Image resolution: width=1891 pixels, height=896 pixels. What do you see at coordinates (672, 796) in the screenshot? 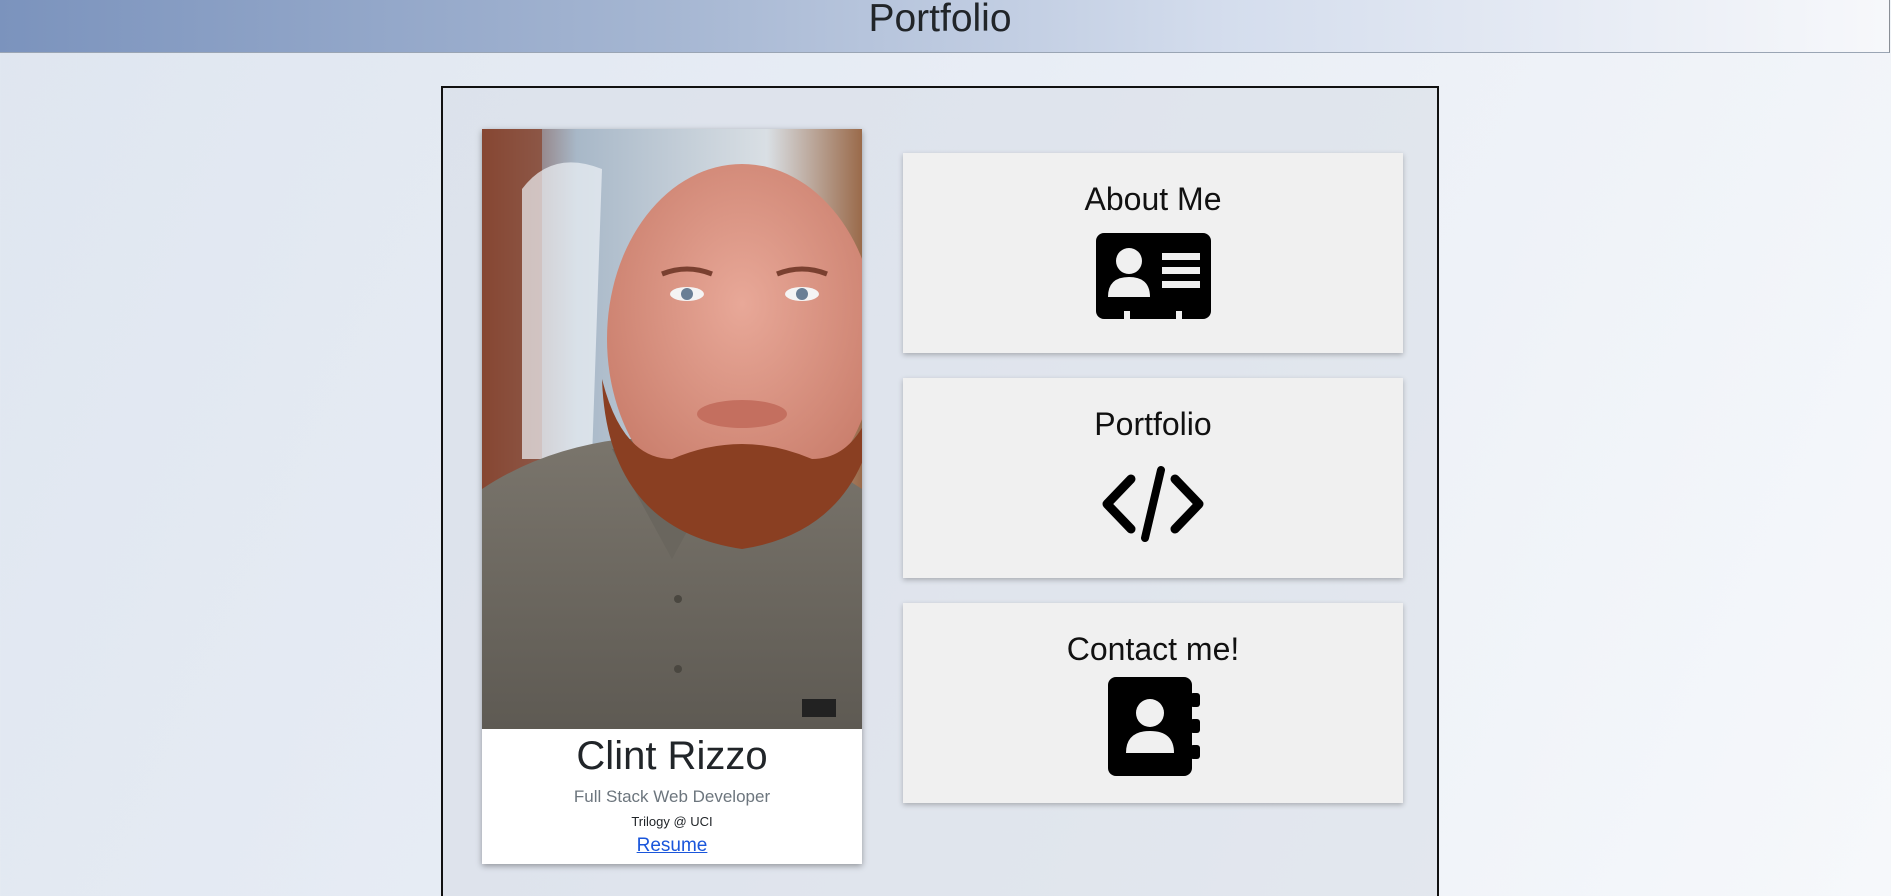
I see `profile-role: Full Stack Web Developer` at bounding box center [672, 796].